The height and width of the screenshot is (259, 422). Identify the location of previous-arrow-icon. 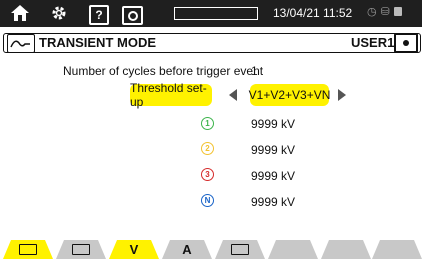
(233, 95).